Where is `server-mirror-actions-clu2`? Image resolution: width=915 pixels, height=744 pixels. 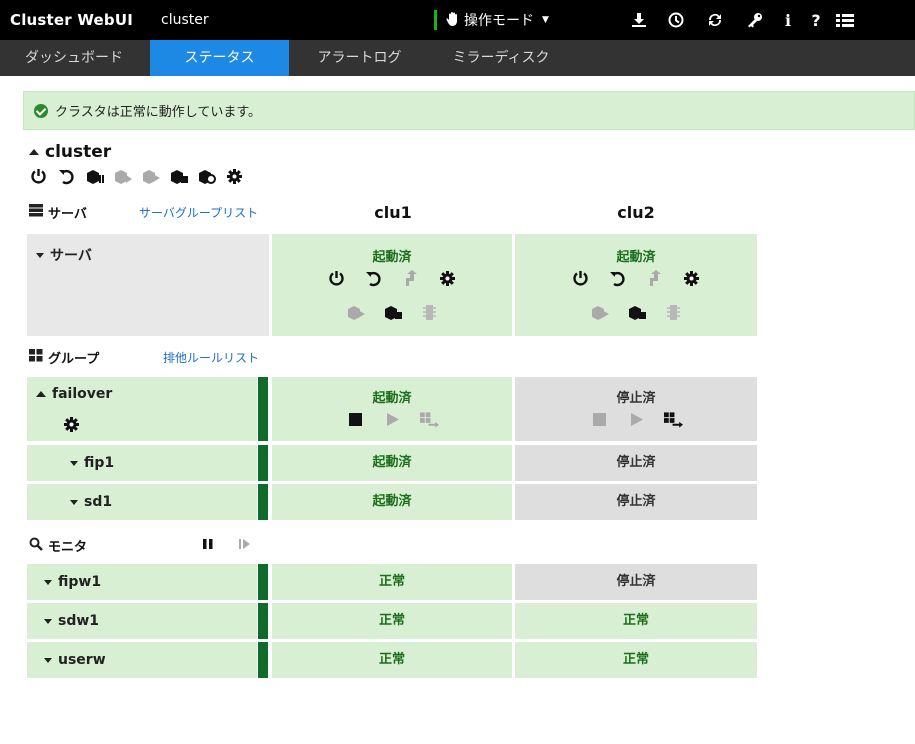 server-mirror-actions-clu2 is located at coordinates (636, 312).